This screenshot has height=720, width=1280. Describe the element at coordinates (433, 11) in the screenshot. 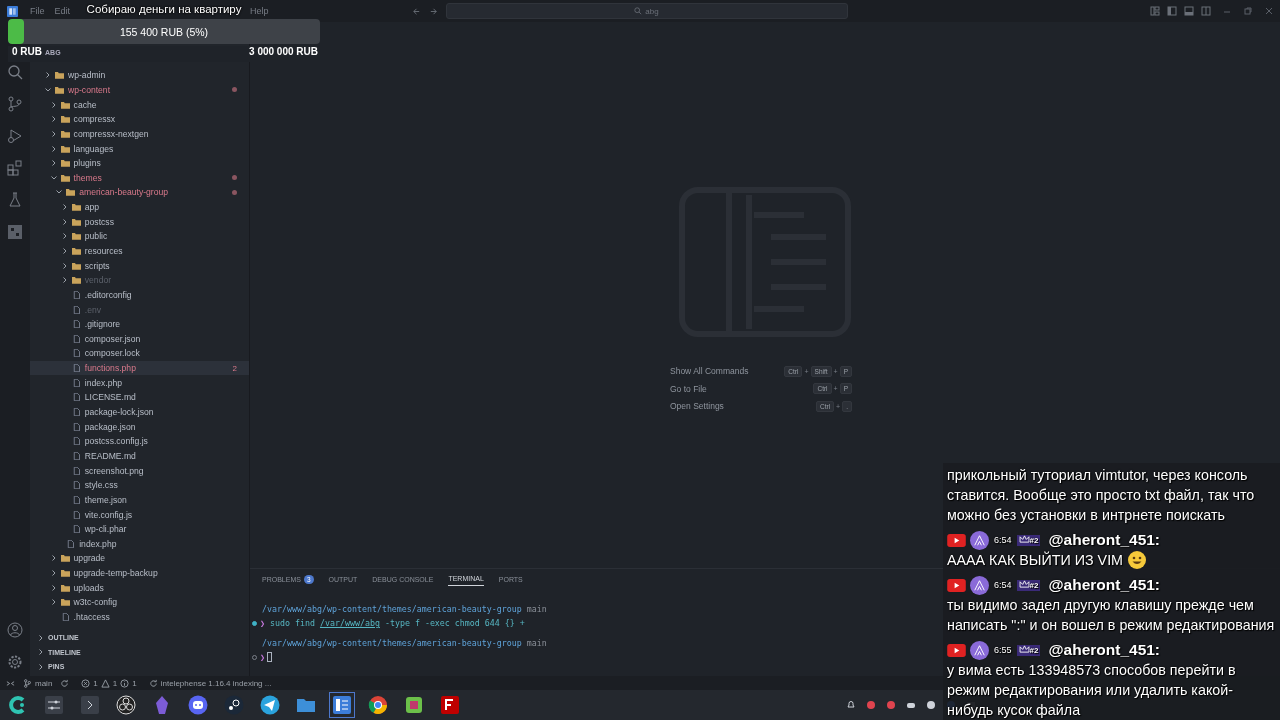

I see `forward-arrow-icon` at that location.